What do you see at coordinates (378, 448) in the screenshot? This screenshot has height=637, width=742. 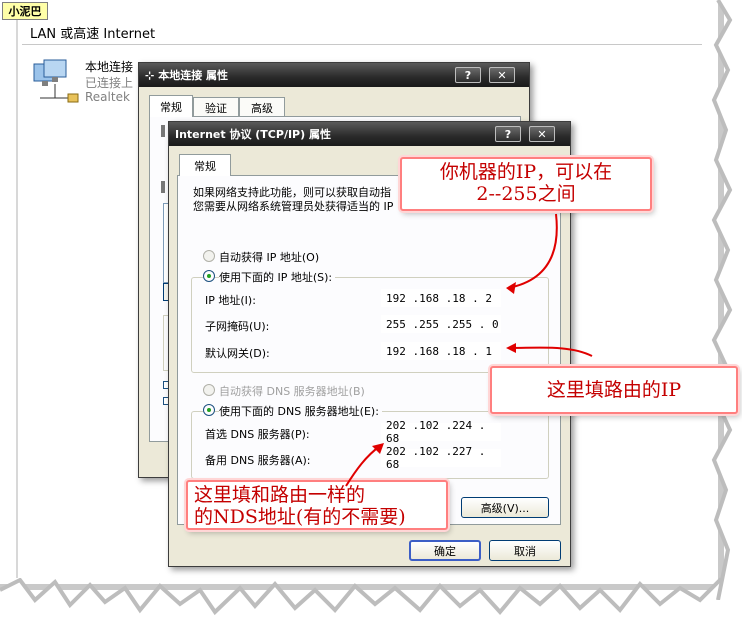 I see `dns-arrowhead` at bounding box center [378, 448].